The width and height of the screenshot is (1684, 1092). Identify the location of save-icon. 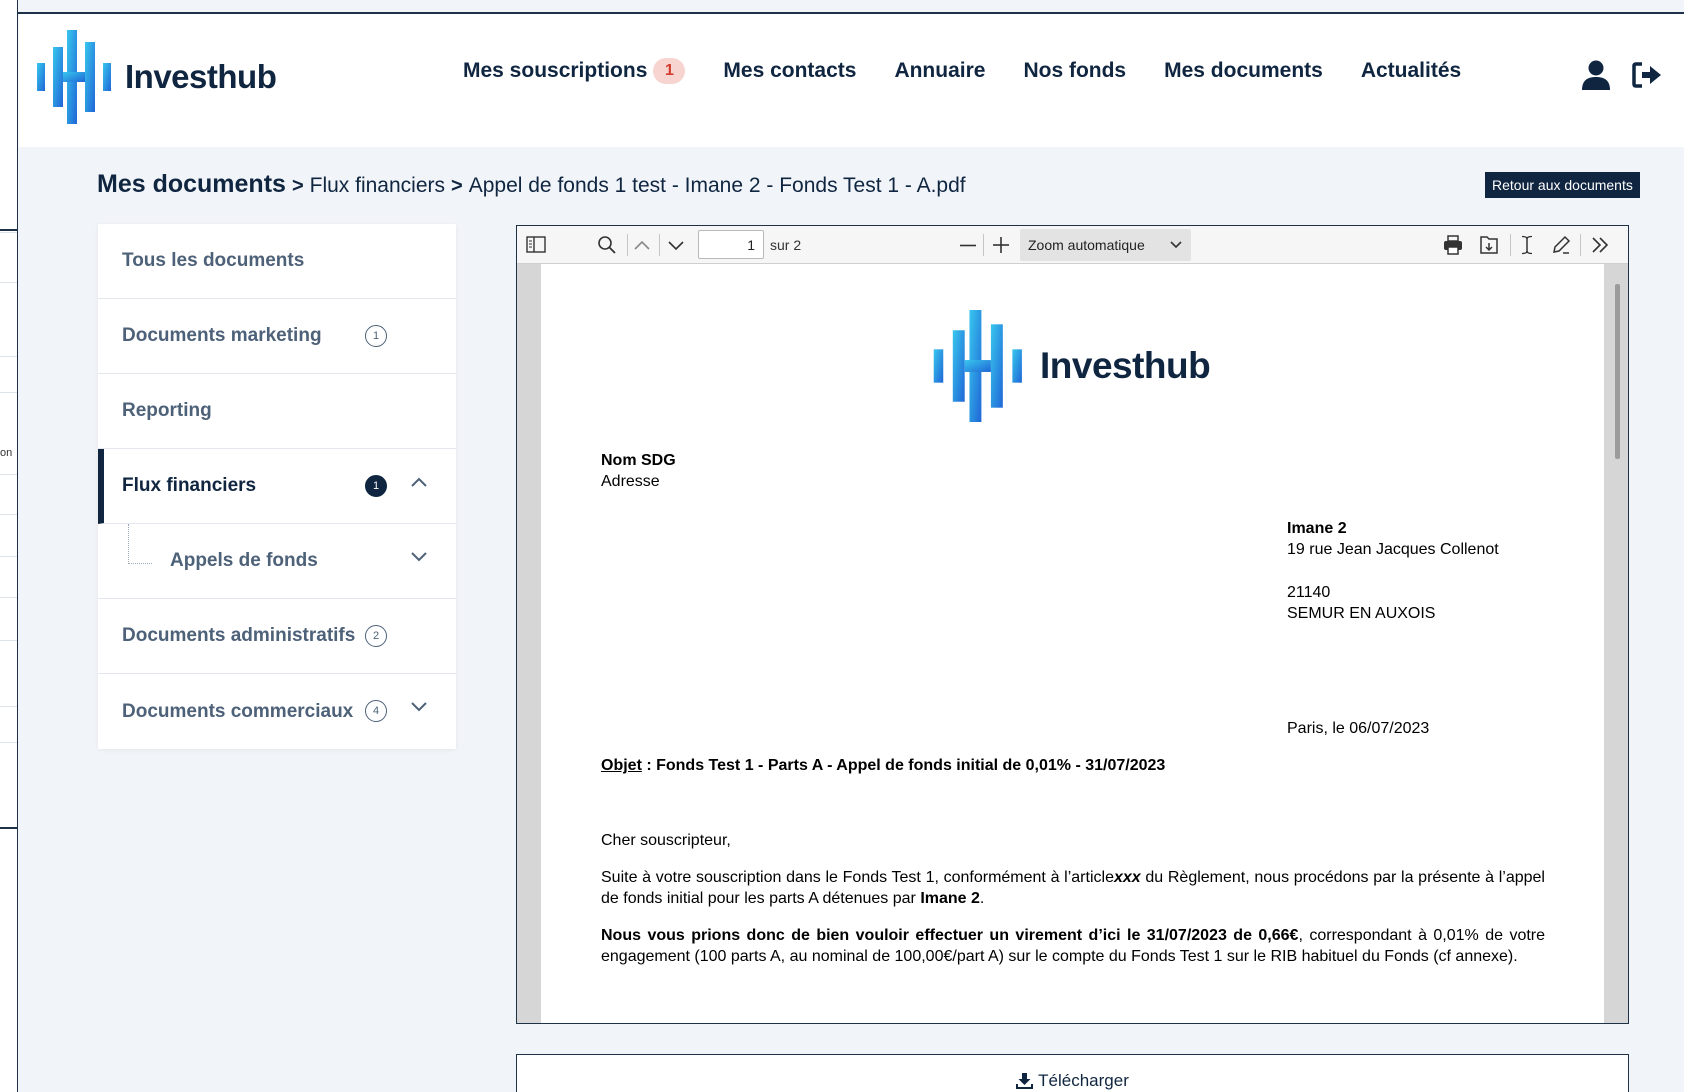
(1489, 245).